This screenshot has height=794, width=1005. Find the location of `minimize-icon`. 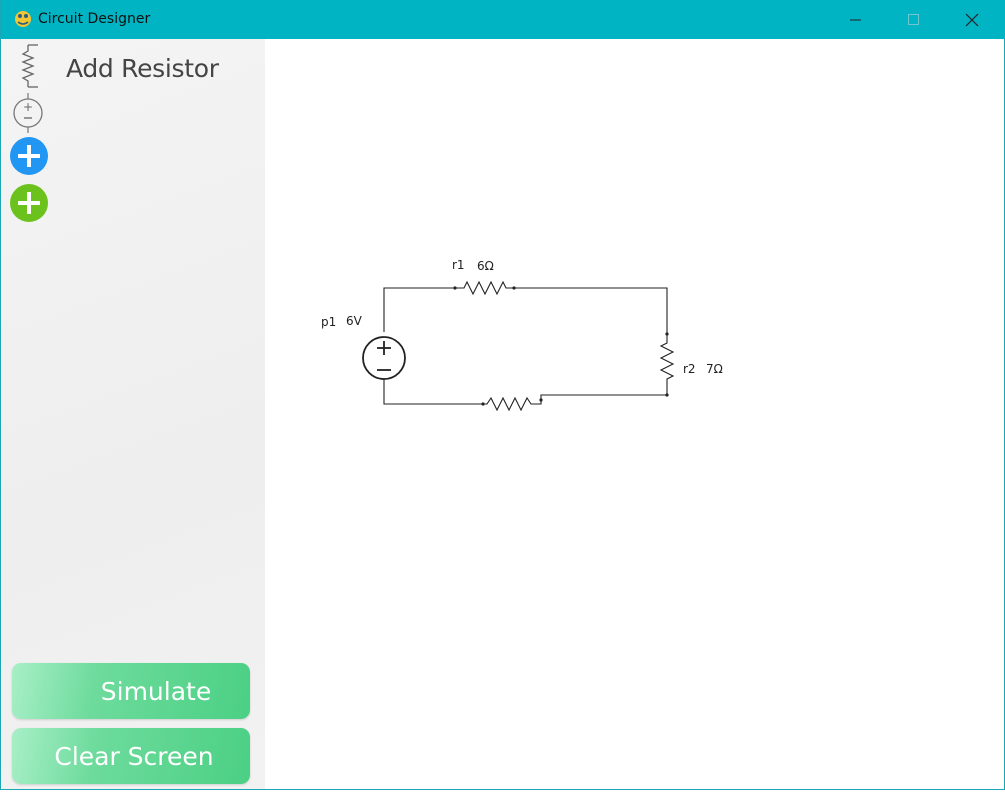

minimize-icon is located at coordinates (855, 19).